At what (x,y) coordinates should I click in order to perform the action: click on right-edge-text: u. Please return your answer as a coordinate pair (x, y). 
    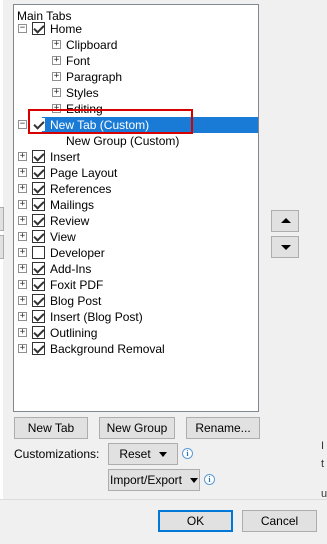
    Looking at the image, I should click on (324, 494).